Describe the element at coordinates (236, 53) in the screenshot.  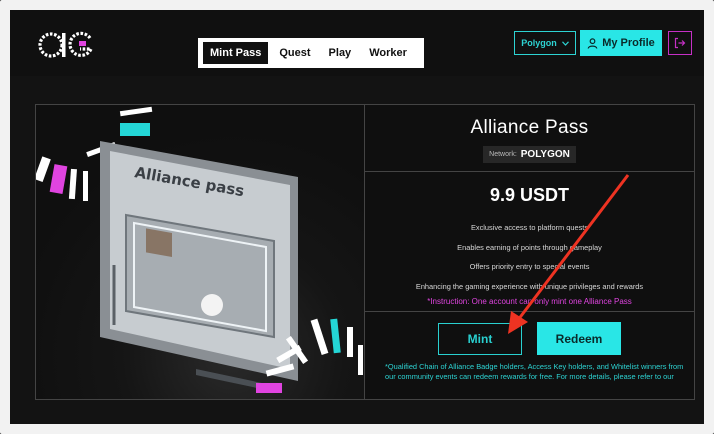
I see `nav-item-mint-pass: Mint Pass` at that location.